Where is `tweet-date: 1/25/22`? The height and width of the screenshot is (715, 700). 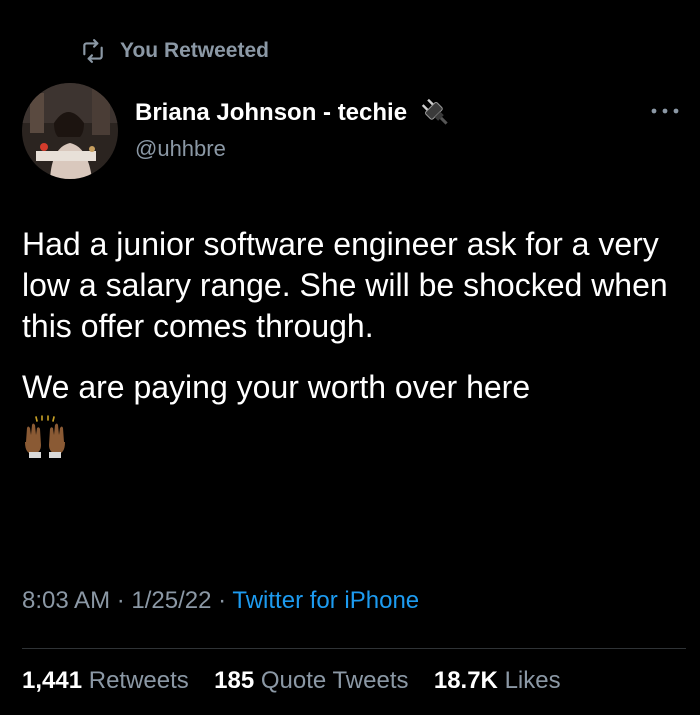 tweet-date: 1/25/22 is located at coordinates (171, 600).